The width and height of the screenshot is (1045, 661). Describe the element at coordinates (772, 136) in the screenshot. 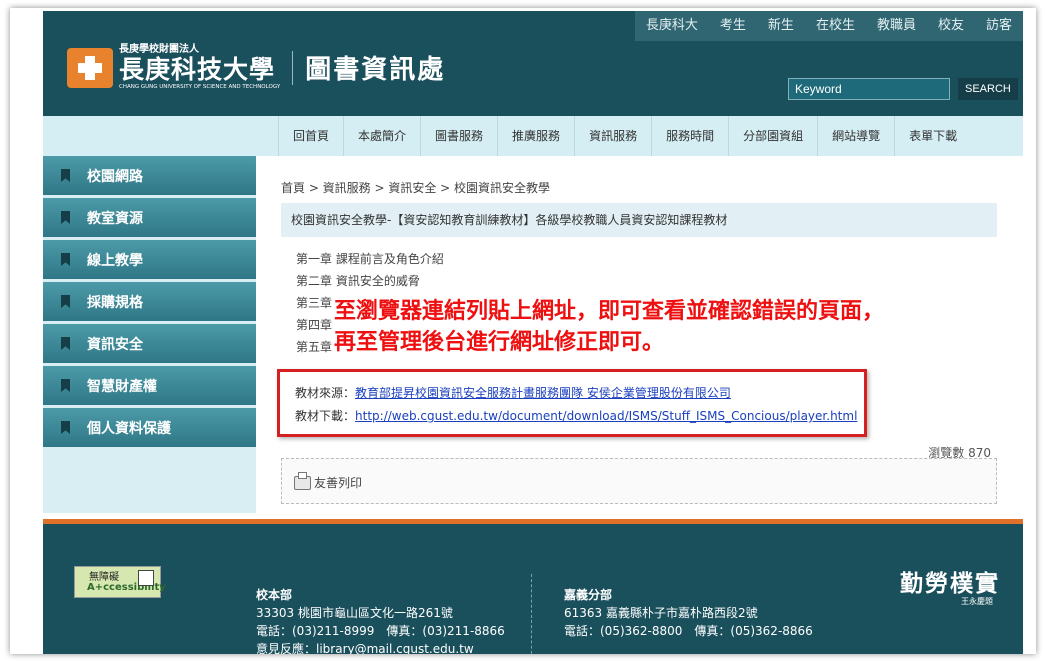

I see `nav-item: 分部園資組` at that location.